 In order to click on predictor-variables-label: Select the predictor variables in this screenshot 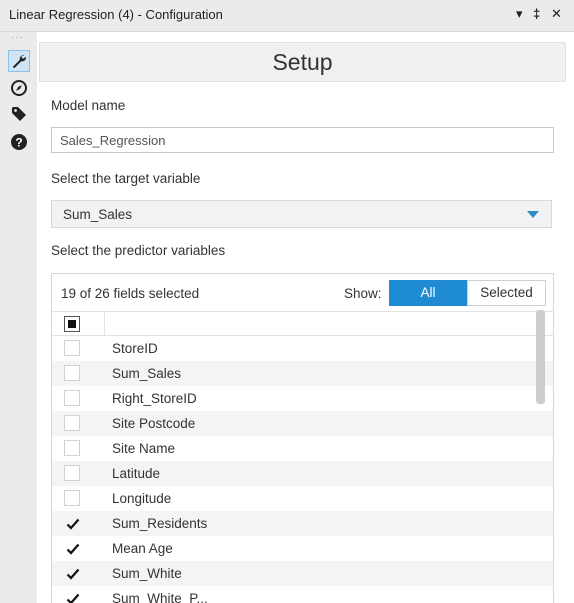, I will do `click(138, 250)`.